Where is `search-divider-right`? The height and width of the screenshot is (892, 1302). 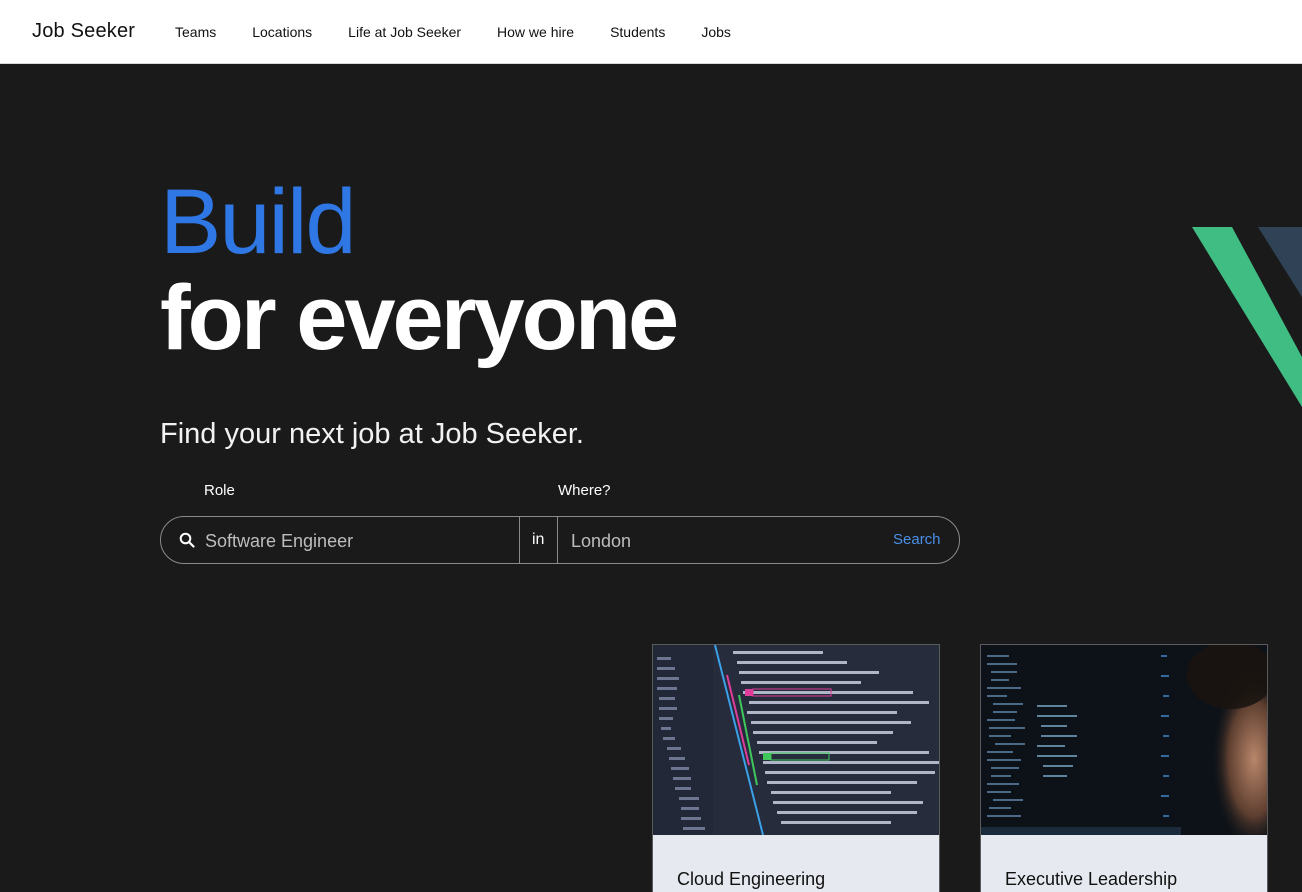
search-divider-right is located at coordinates (557, 540).